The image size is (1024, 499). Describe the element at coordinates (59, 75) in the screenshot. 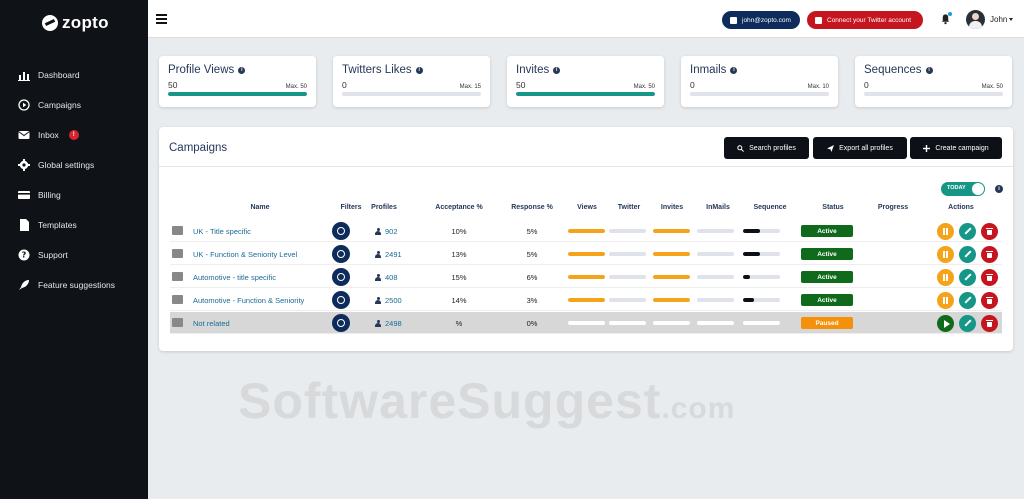

I see `sidebar-item-label: Dashboard` at that location.